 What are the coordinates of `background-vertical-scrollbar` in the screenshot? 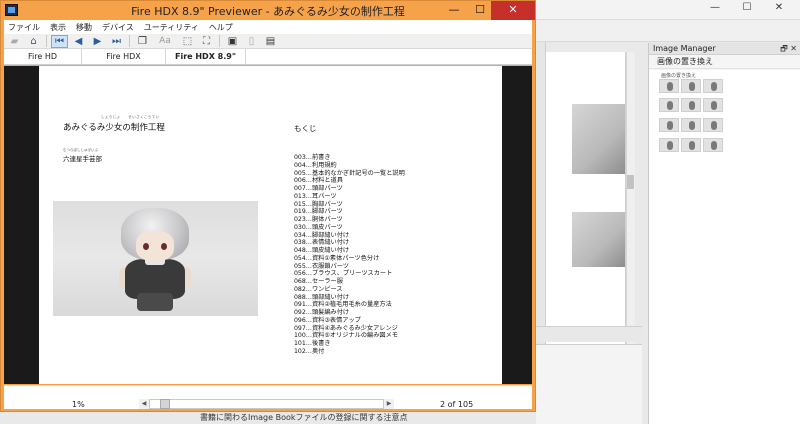 It's located at (630, 198).